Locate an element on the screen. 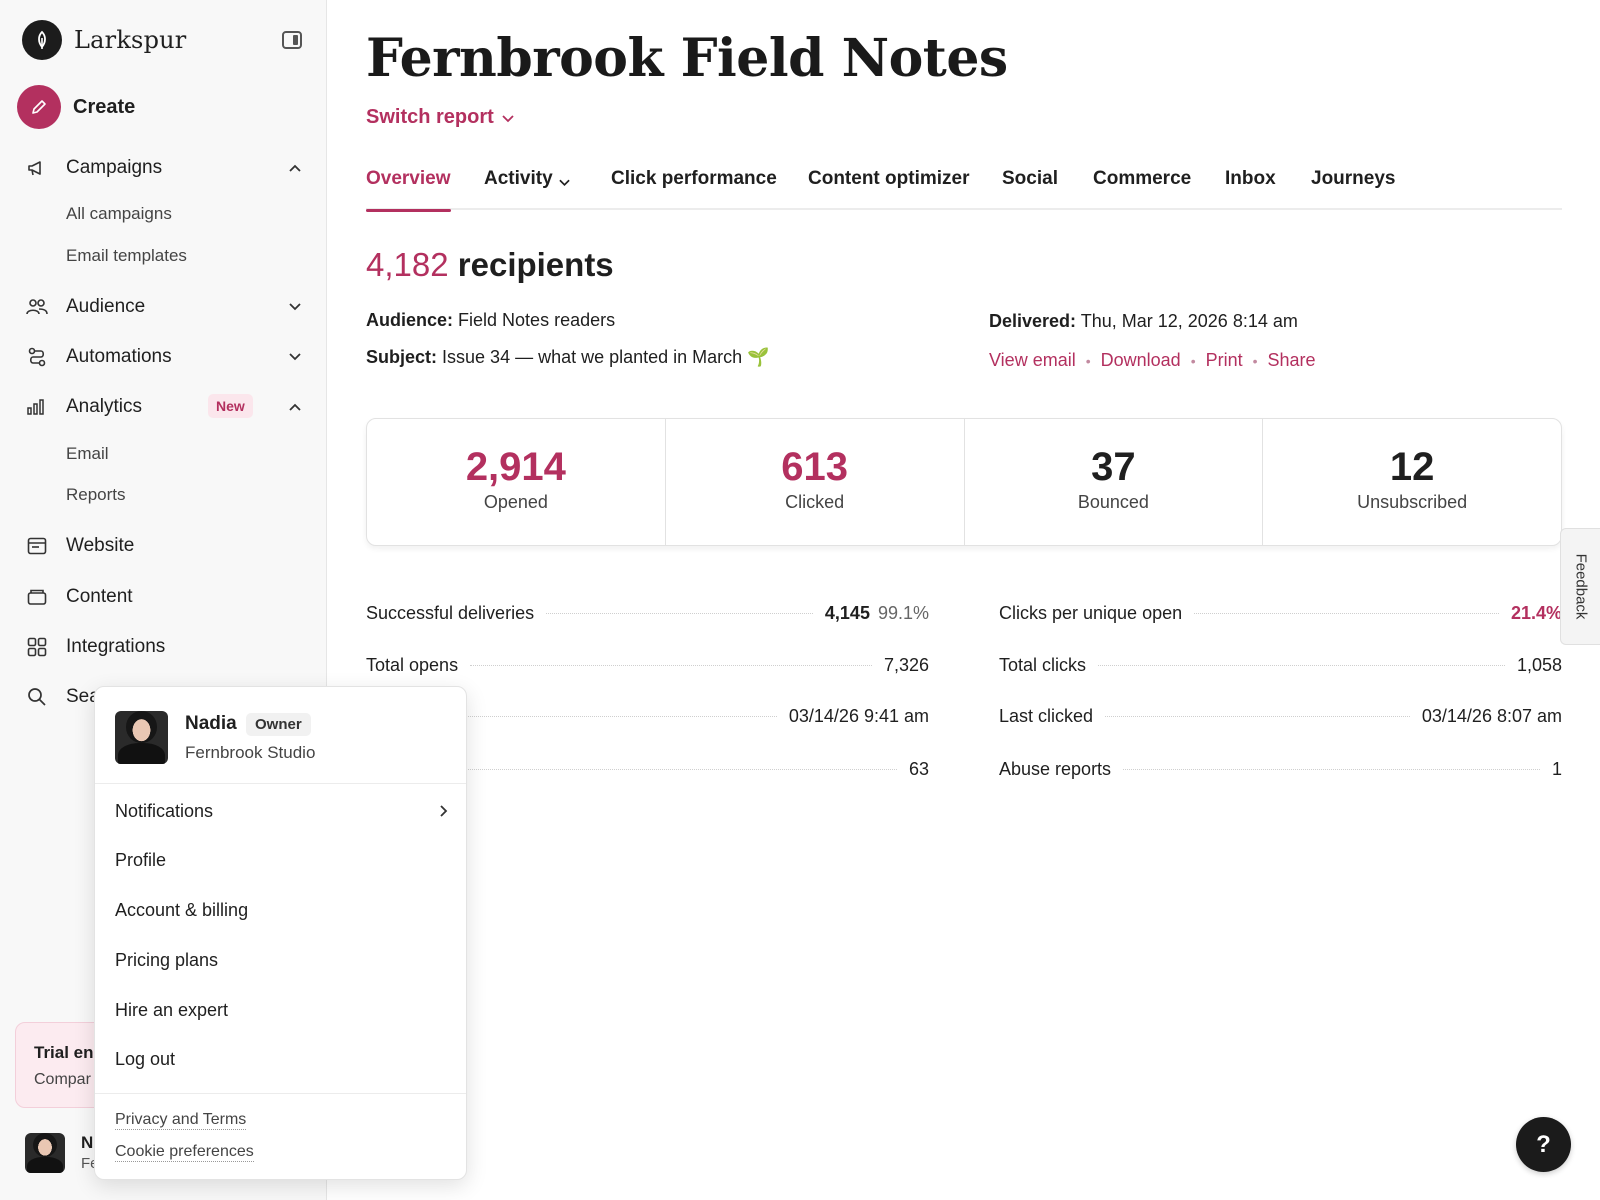 Image resolution: width=1600 pixels, height=1200 pixels. stat-unsubscribed: 12 Unsubscribed is located at coordinates (1412, 482).